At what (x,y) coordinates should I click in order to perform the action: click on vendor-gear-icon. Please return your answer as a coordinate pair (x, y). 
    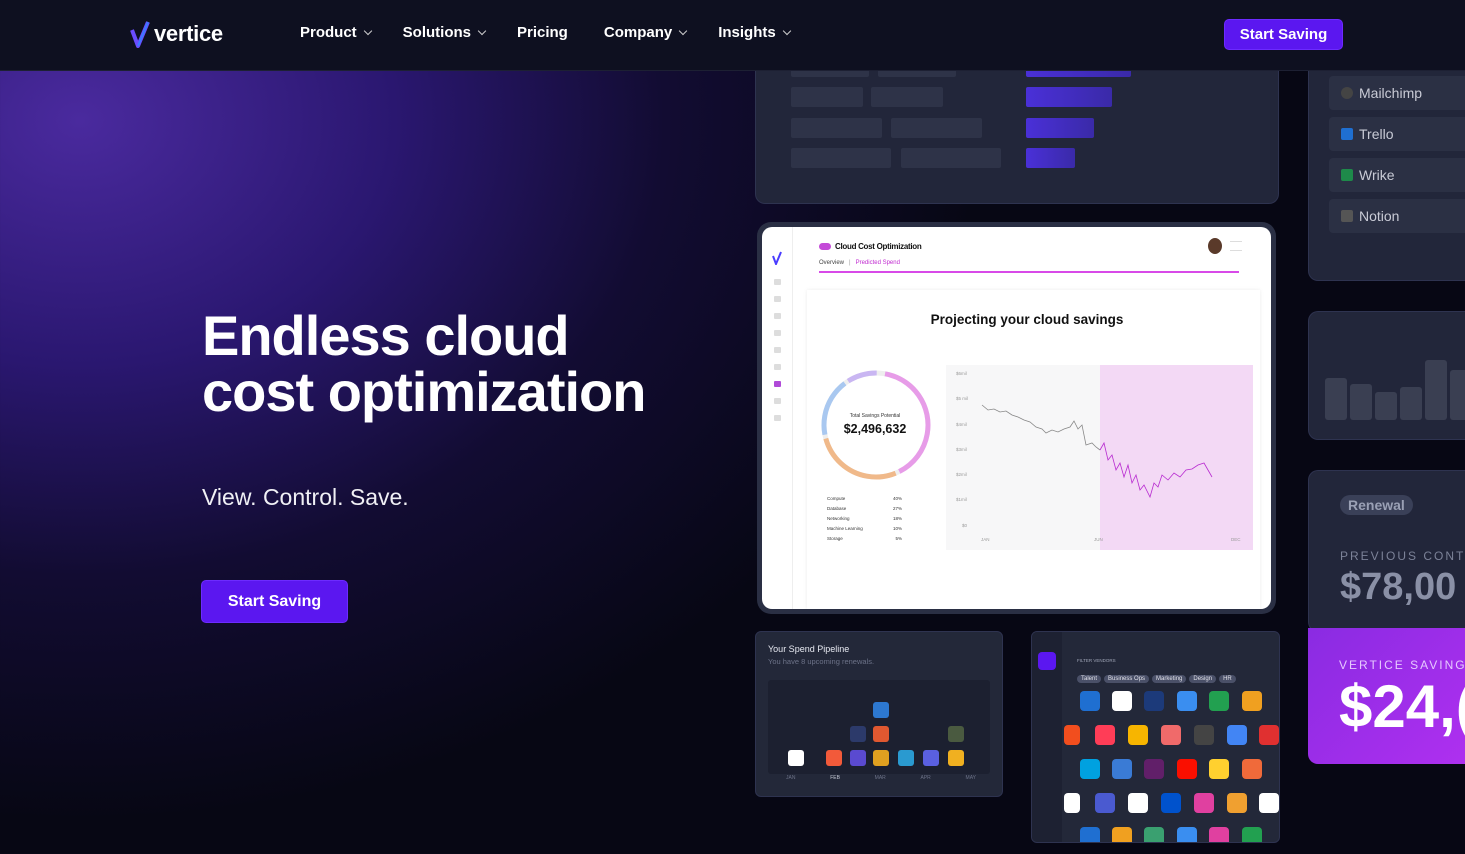
    Looking at the image, I should click on (1105, 803).